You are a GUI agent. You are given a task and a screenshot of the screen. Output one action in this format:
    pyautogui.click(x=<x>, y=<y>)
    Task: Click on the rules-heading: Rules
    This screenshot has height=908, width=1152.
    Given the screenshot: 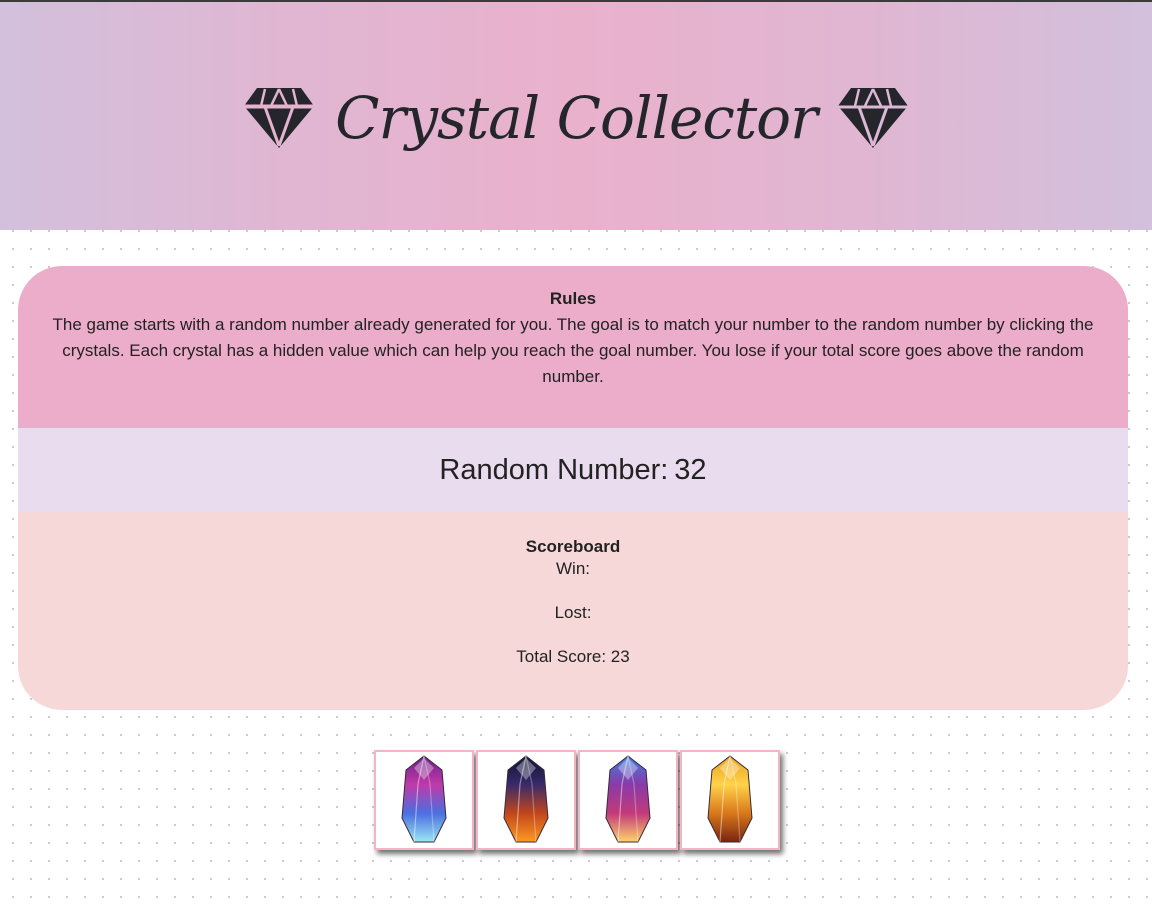 What is the action you would take?
    pyautogui.click(x=573, y=298)
    